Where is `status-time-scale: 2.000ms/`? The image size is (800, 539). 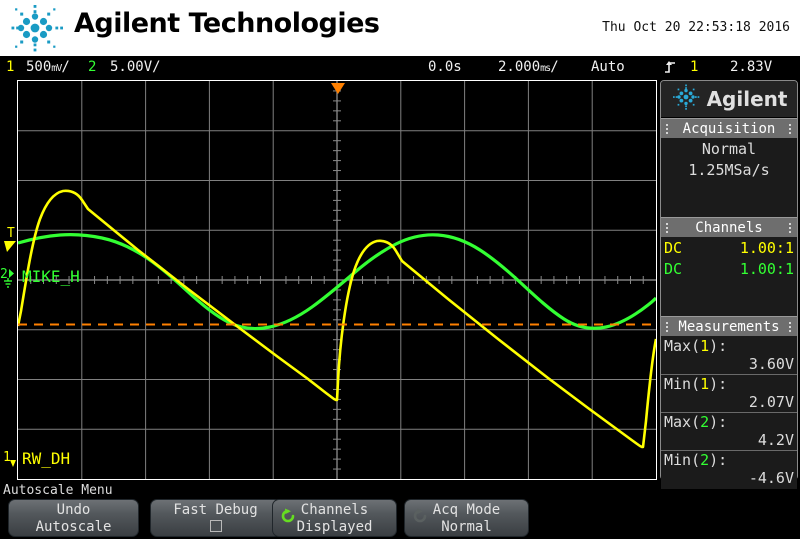 status-time-scale: 2.000ms/ is located at coordinates (528, 68).